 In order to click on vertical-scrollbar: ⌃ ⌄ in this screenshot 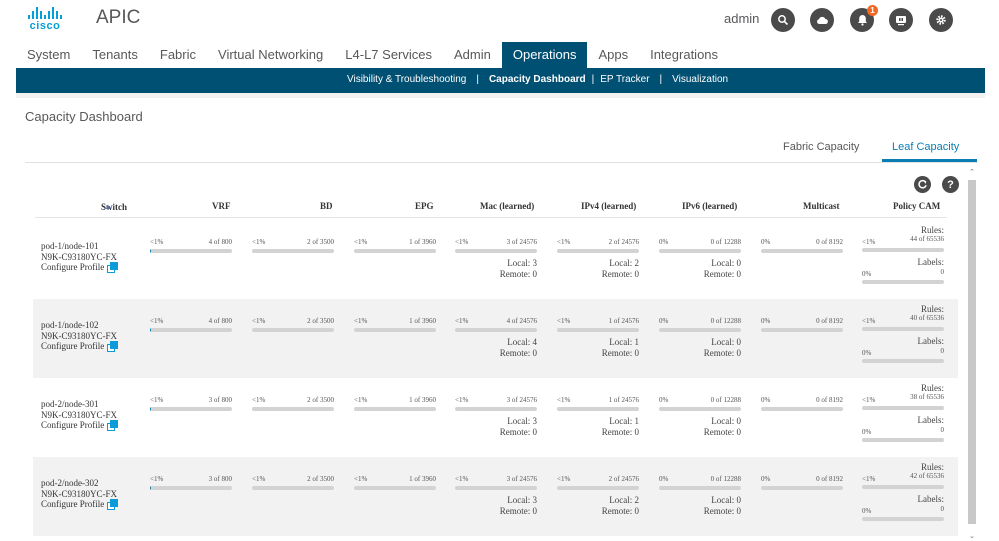, I will do `click(972, 354)`.